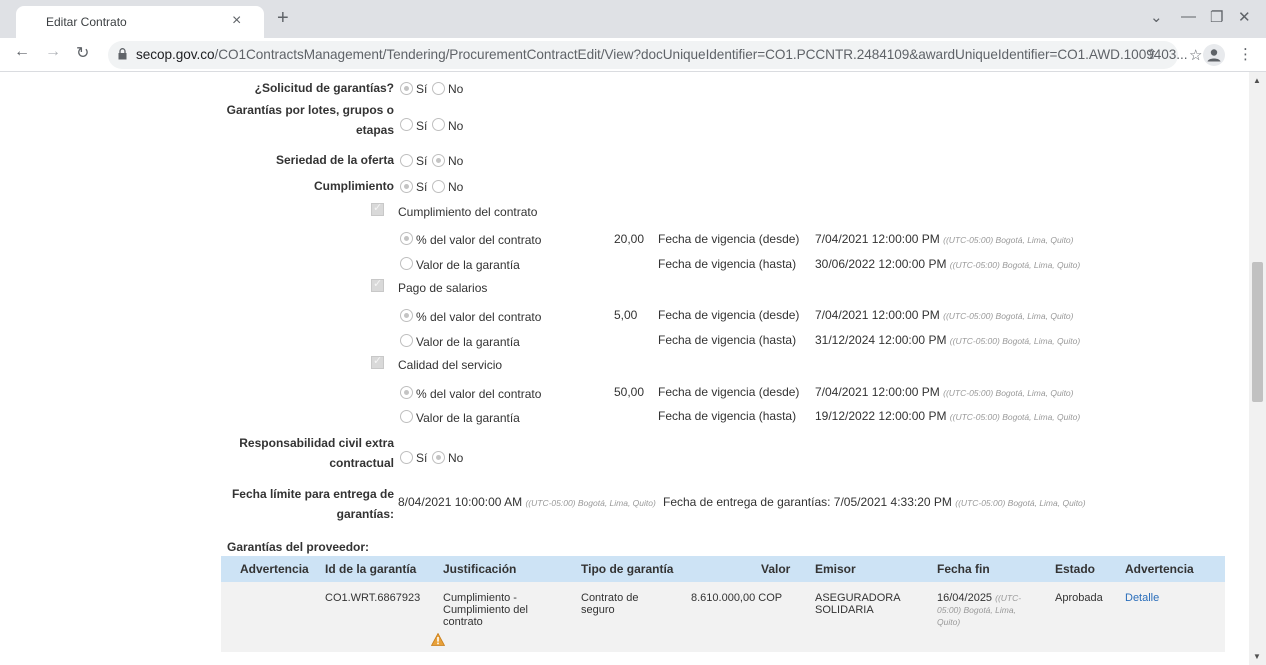 The image size is (1266, 665). Describe the element at coordinates (438, 124) in the screenshot. I see `lotes-no-radio` at that location.